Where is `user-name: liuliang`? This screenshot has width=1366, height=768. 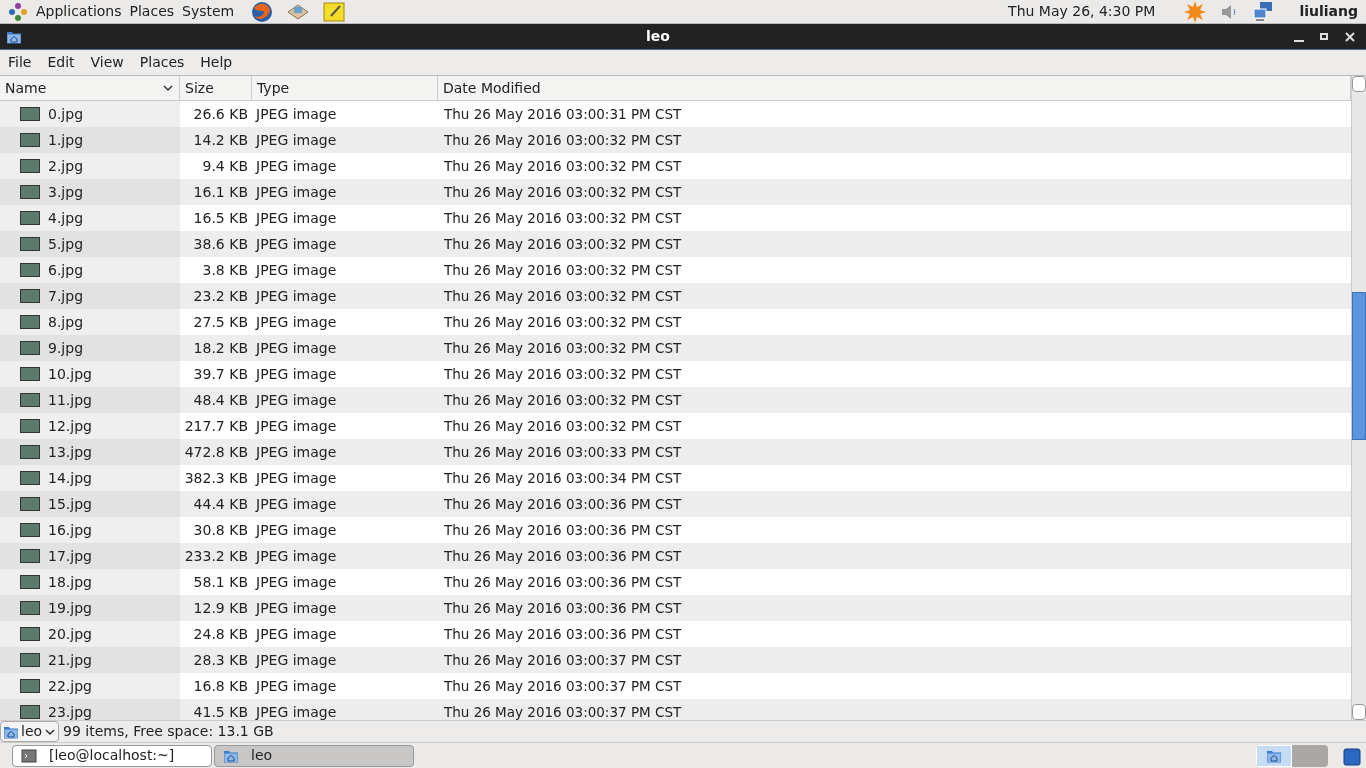 user-name: liuliang is located at coordinates (1328, 11).